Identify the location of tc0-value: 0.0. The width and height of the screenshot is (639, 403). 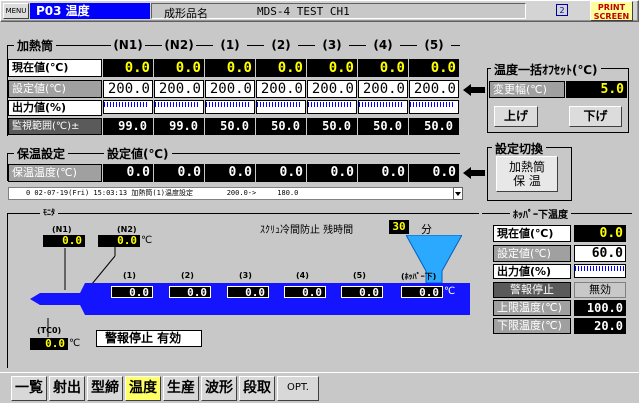
(49, 344).